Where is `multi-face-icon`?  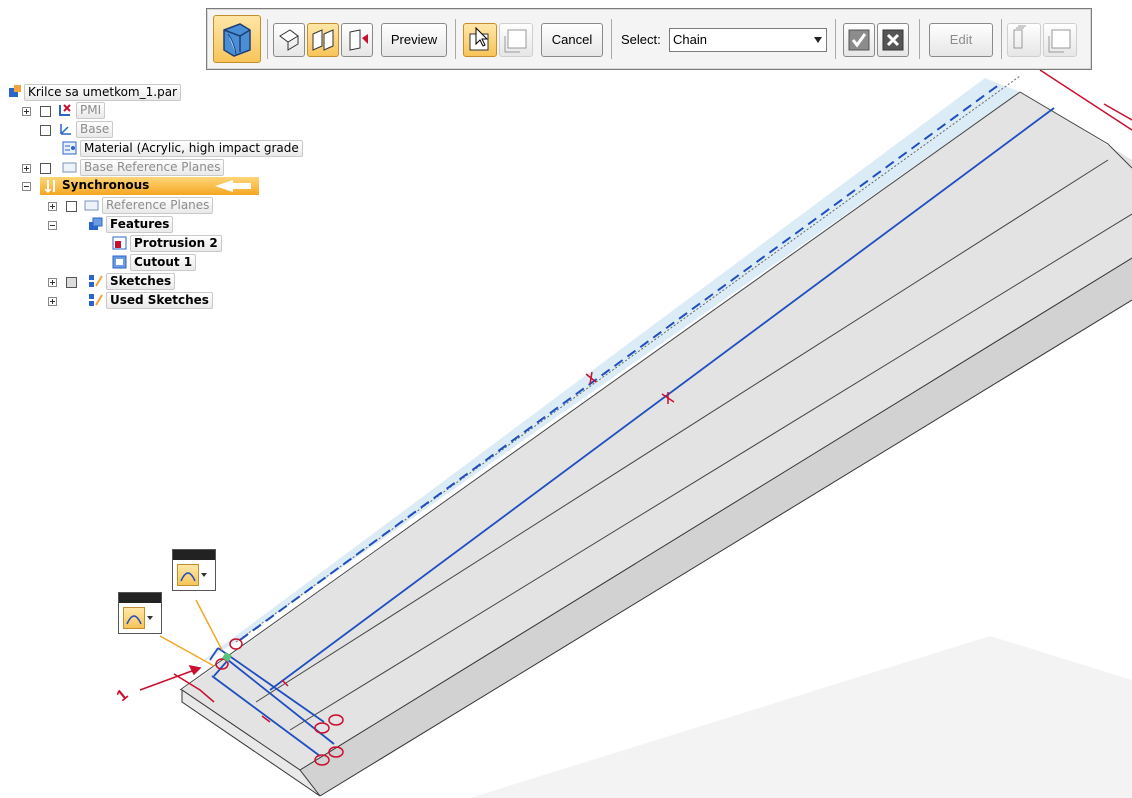 multi-face-icon is located at coordinates (323, 40).